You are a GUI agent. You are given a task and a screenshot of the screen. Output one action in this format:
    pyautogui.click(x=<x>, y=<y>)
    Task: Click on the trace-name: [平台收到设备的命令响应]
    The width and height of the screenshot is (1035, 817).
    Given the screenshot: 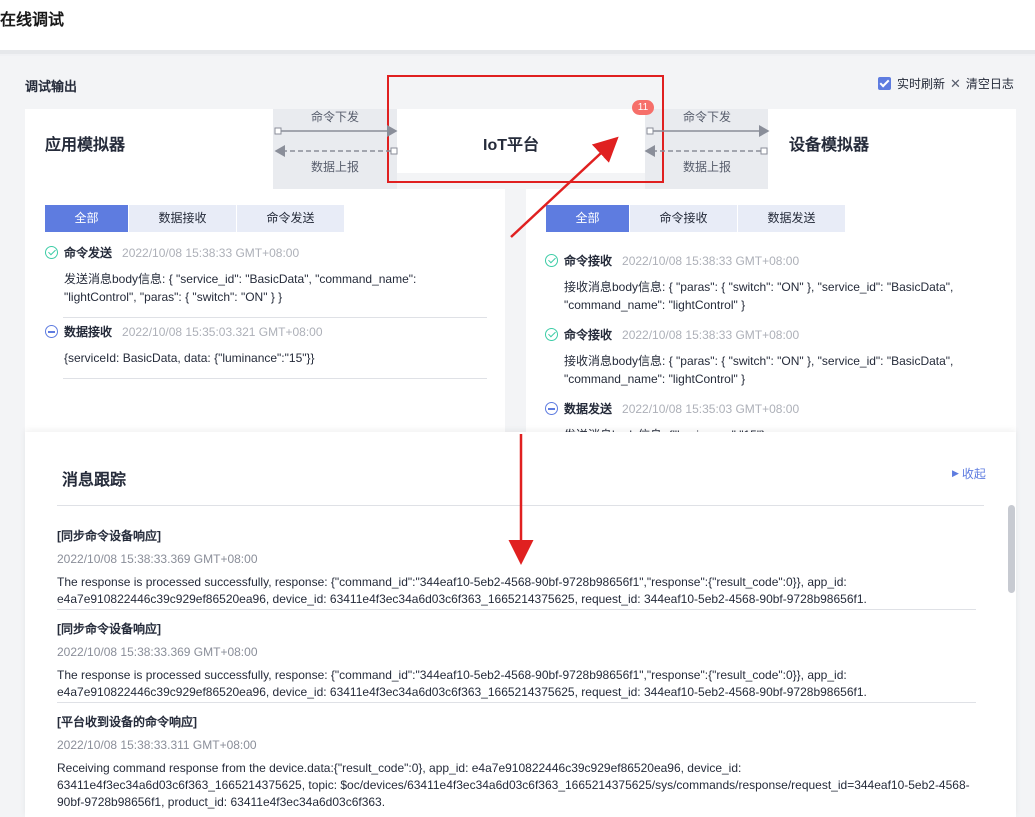 What is the action you would take?
    pyautogui.click(x=127, y=722)
    